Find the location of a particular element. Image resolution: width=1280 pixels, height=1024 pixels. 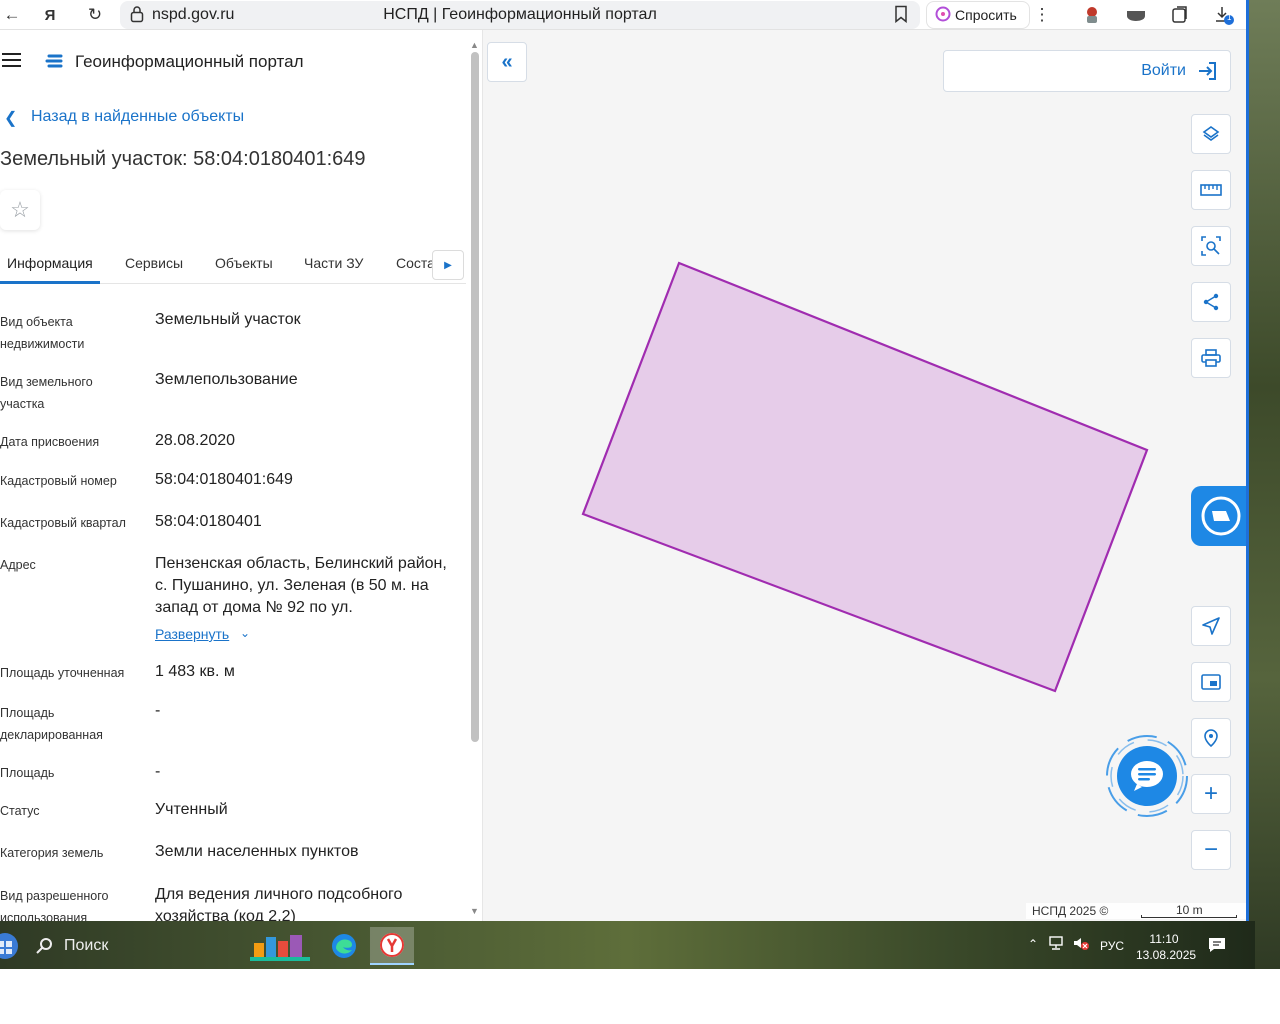

clock-date: 13.08.2025 is located at coordinates (1166, 955).